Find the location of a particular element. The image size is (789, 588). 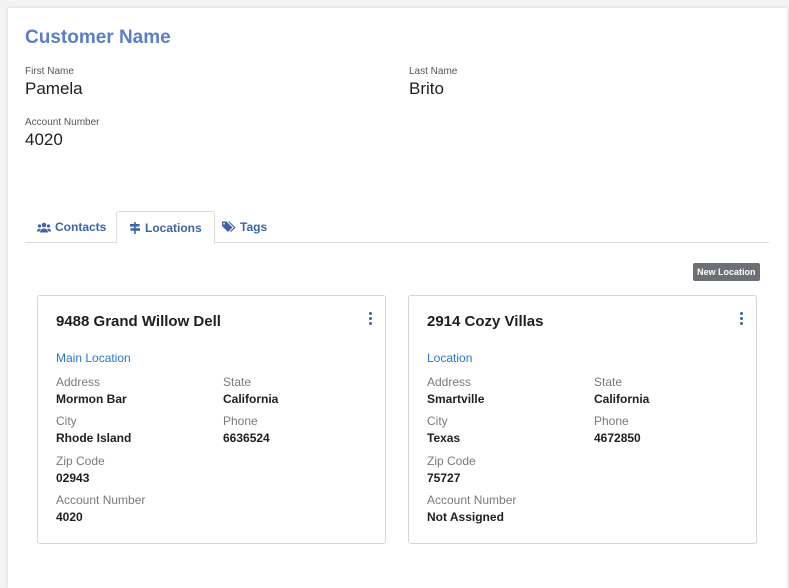

tags-icon is located at coordinates (229, 227).